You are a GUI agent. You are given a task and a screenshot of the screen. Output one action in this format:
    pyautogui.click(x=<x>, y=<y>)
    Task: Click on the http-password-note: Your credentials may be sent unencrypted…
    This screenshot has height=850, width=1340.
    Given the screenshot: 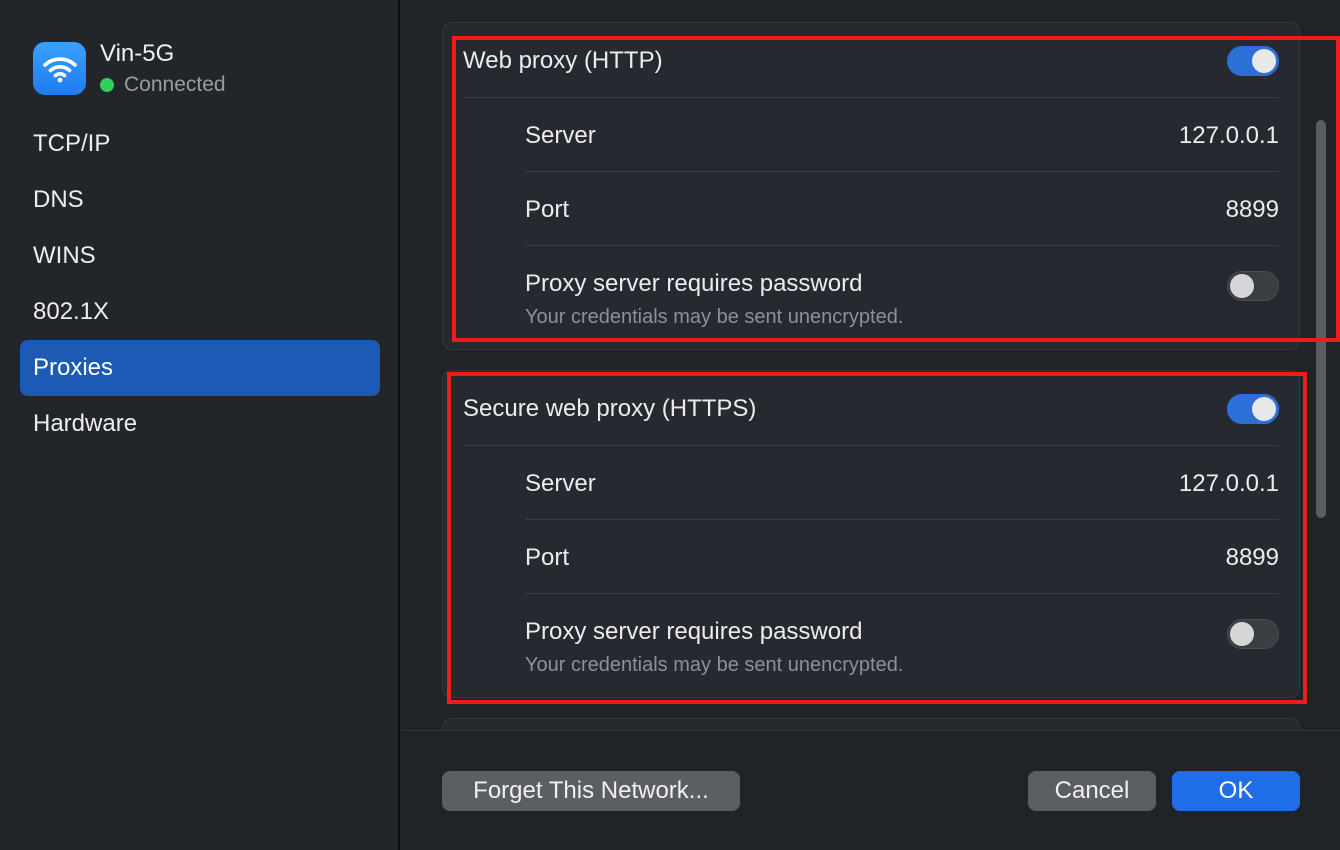 What is the action you would take?
    pyautogui.click(x=714, y=317)
    